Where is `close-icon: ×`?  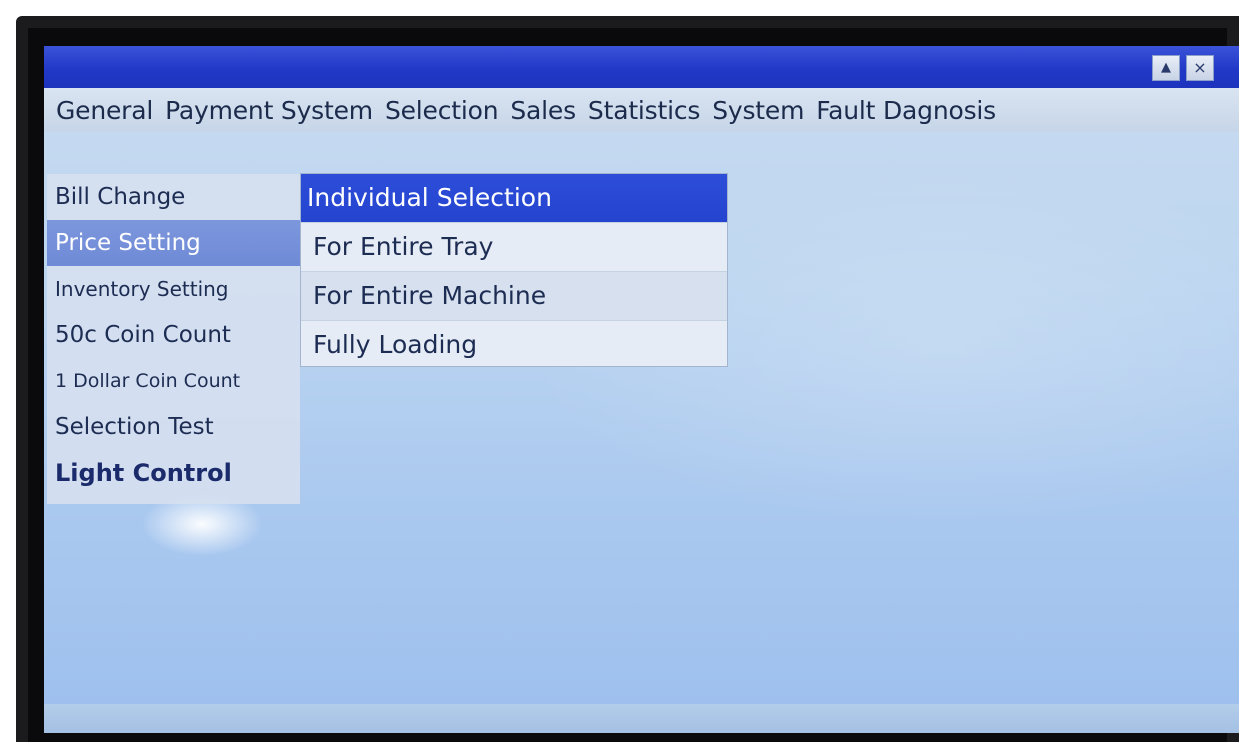 close-icon: × is located at coordinates (1200, 67).